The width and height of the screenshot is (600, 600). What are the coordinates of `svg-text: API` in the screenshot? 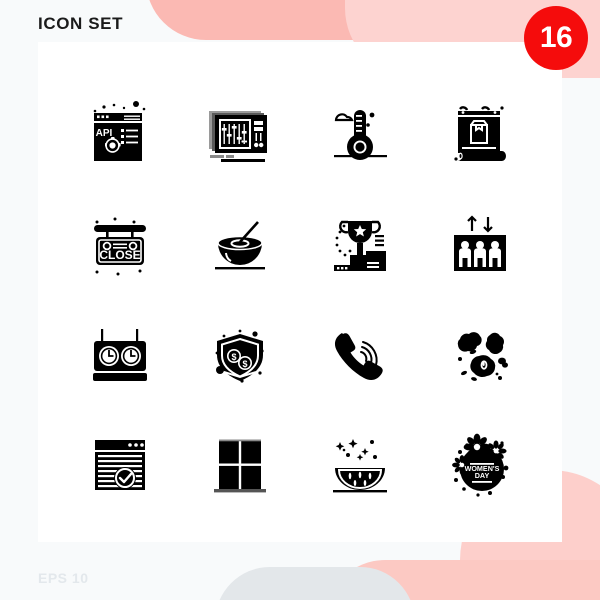 It's located at (104, 133).